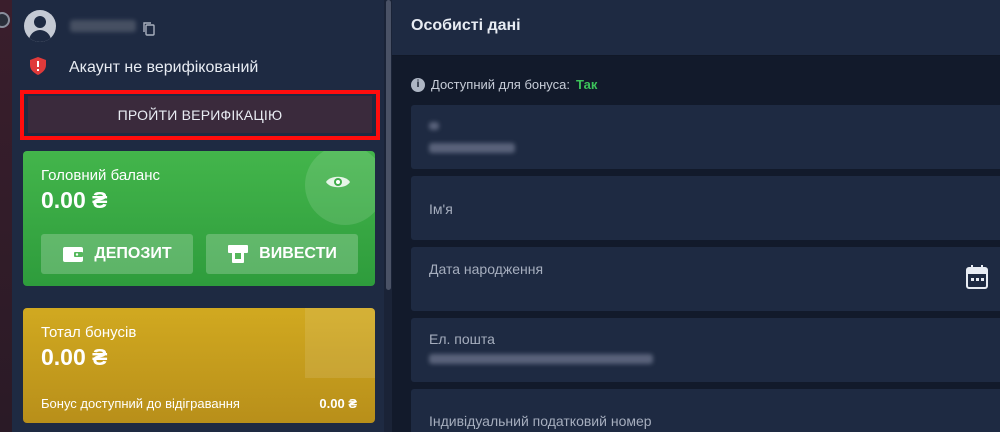 The height and width of the screenshot is (432, 1000). What do you see at coordinates (705, 350) in the screenshot?
I see `email-field: Ел. пошта` at bounding box center [705, 350].